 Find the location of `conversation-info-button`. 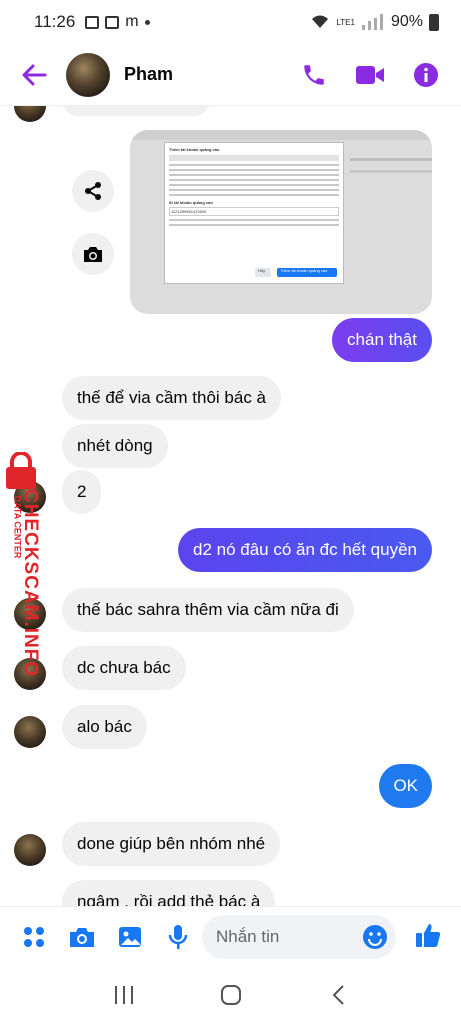

conversation-info-button is located at coordinates (426, 75).